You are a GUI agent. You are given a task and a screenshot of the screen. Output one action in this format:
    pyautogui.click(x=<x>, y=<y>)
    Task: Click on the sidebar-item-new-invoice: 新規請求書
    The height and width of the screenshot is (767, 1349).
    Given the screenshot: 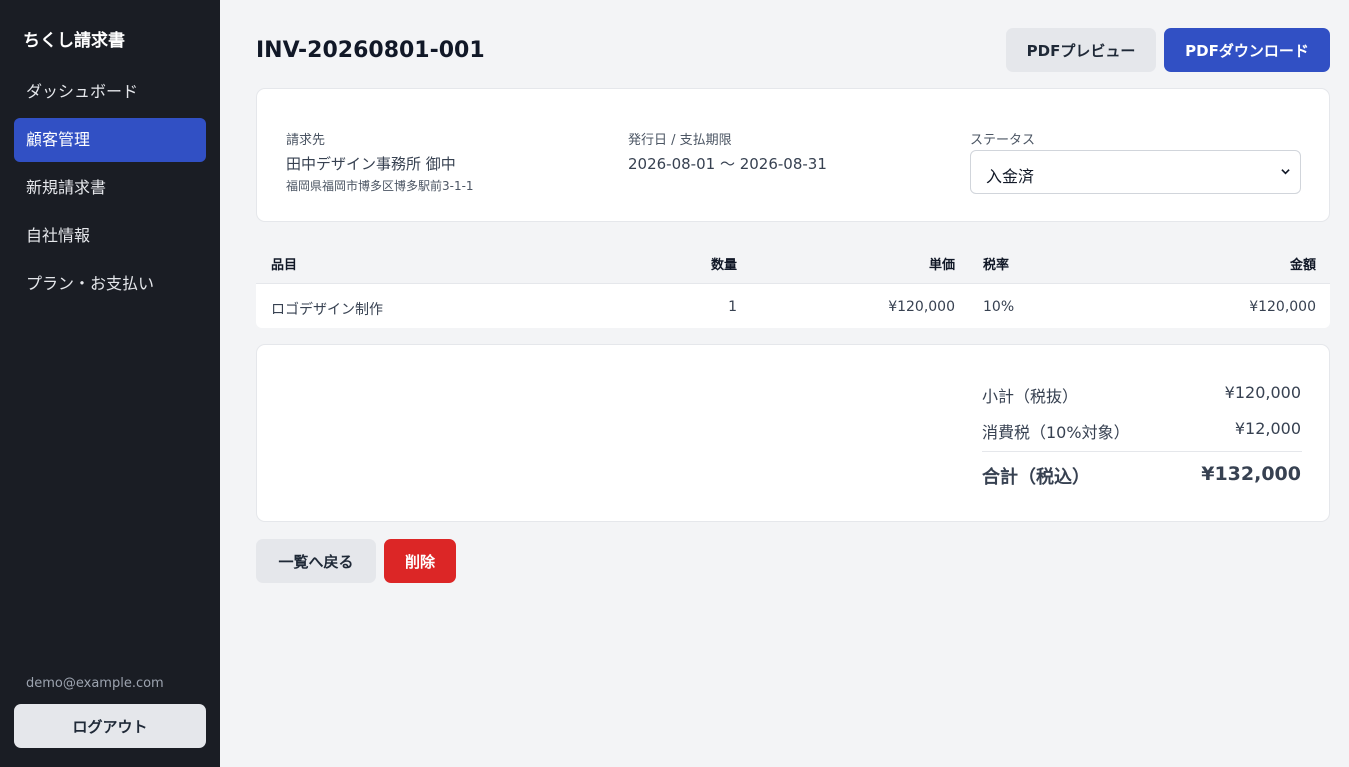 What is the action you would take?
    pyautogui.click(x=110, y=188)
    